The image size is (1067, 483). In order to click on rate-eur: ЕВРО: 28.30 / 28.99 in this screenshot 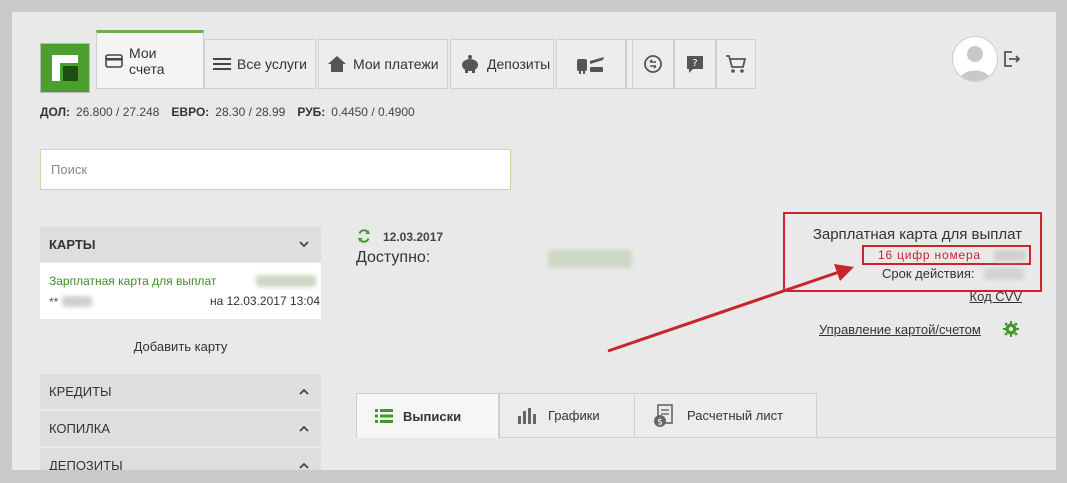, I will do `click(228, 112)`.